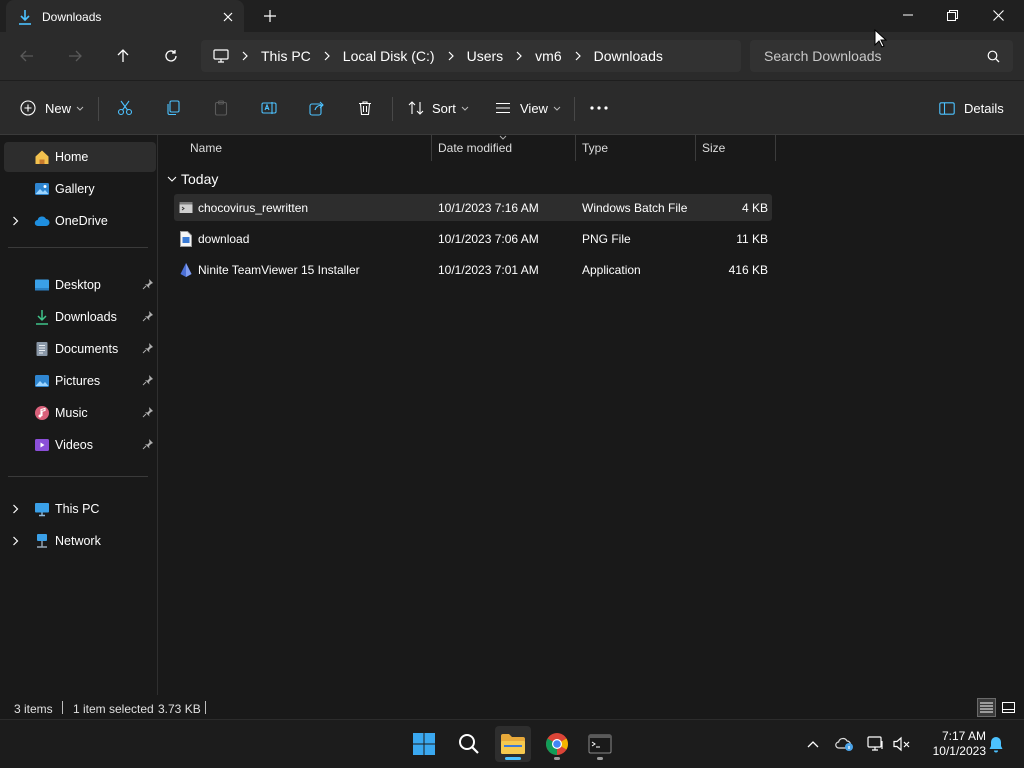  What do you see at coordinates (42, 510) in the screenshot?
I see `computer-icon` at bounding box center [42, 510].